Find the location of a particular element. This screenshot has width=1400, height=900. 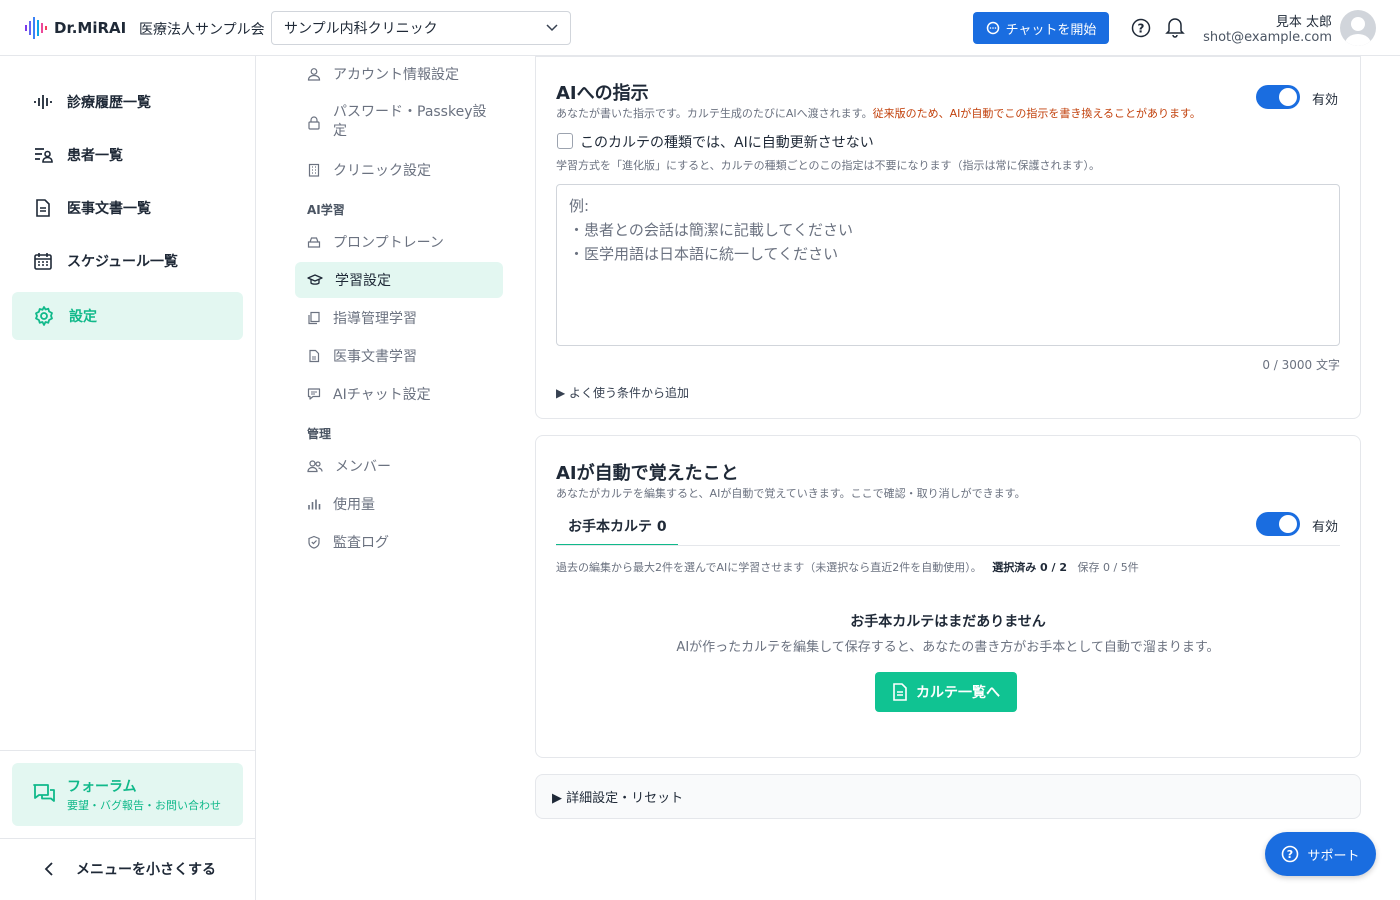

calendar-icon is located at coordinates (43, 261).